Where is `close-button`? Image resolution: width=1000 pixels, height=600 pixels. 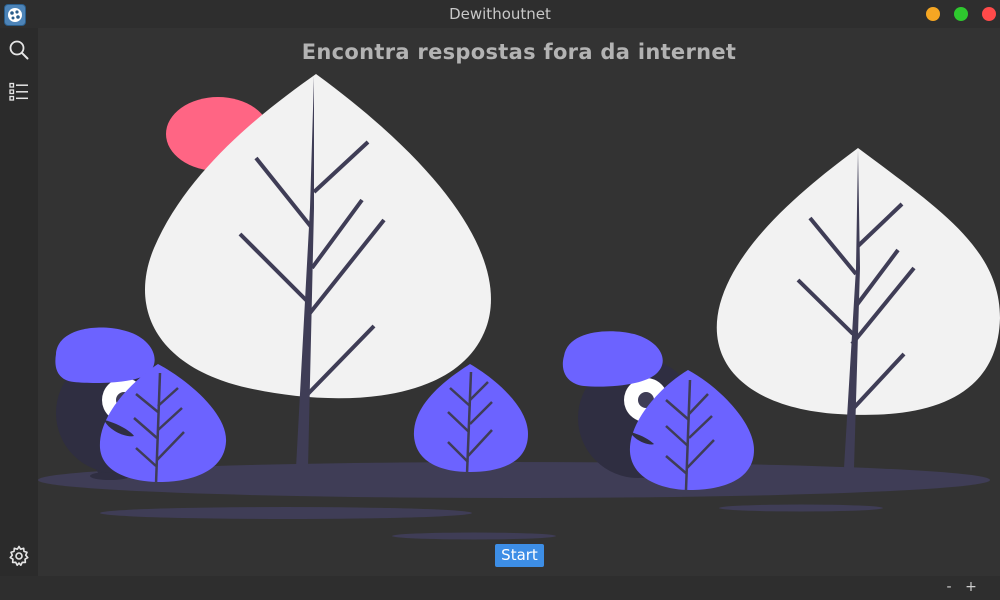 close-button is located at coordinates (989, 14).